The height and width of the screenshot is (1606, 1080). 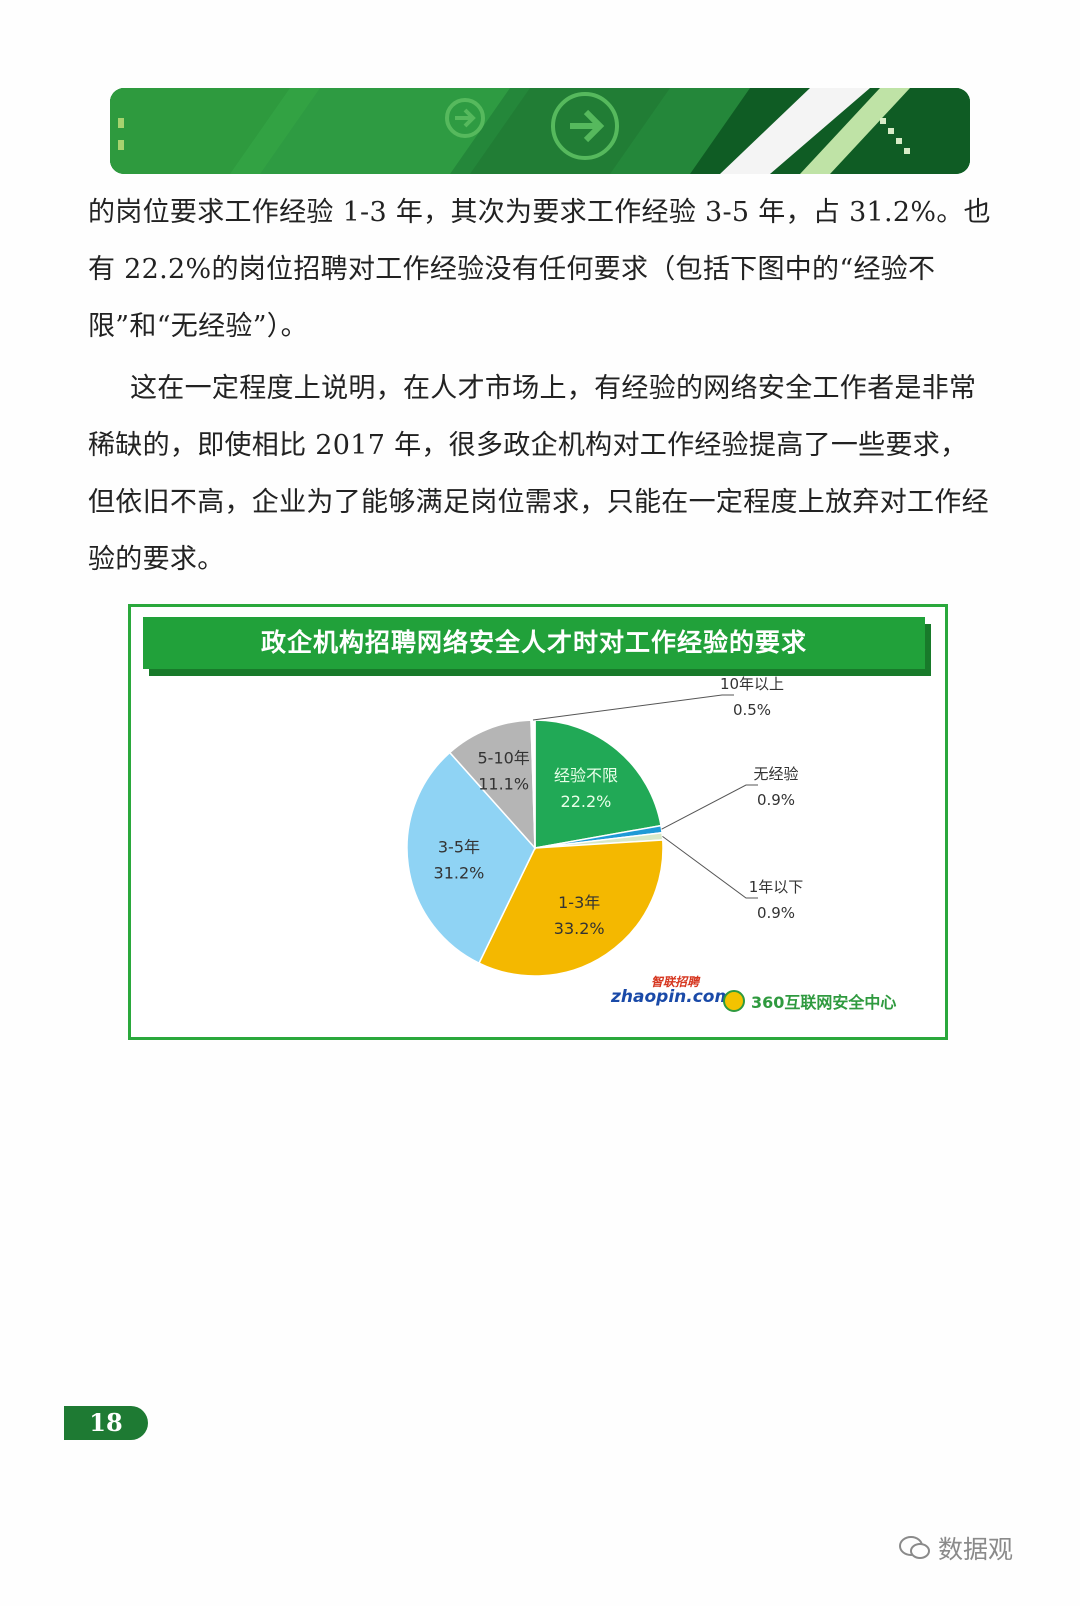 I want to click on pie-label: 33.2%, so click(x=579, y=928).